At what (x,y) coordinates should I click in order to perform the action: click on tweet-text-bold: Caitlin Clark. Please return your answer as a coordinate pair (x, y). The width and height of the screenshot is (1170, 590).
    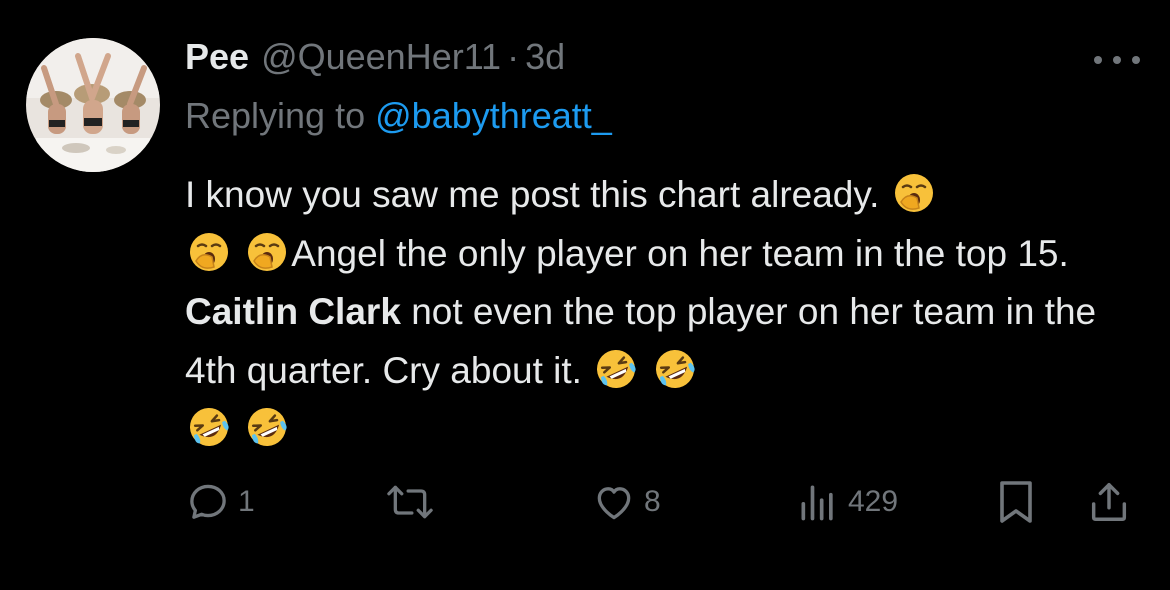
    Looking at the image, I should click on (293, 311).